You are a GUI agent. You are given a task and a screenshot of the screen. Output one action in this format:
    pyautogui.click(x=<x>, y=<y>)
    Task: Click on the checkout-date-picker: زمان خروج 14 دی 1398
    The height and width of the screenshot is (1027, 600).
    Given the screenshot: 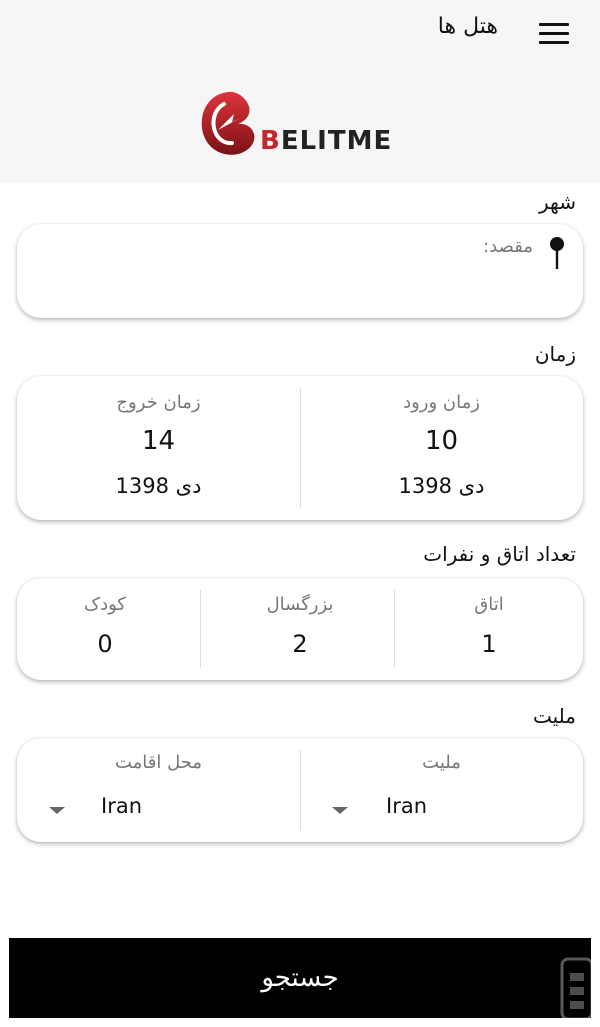 What is the action you would take?
    pyautogui.click(x=158, y=448)
    